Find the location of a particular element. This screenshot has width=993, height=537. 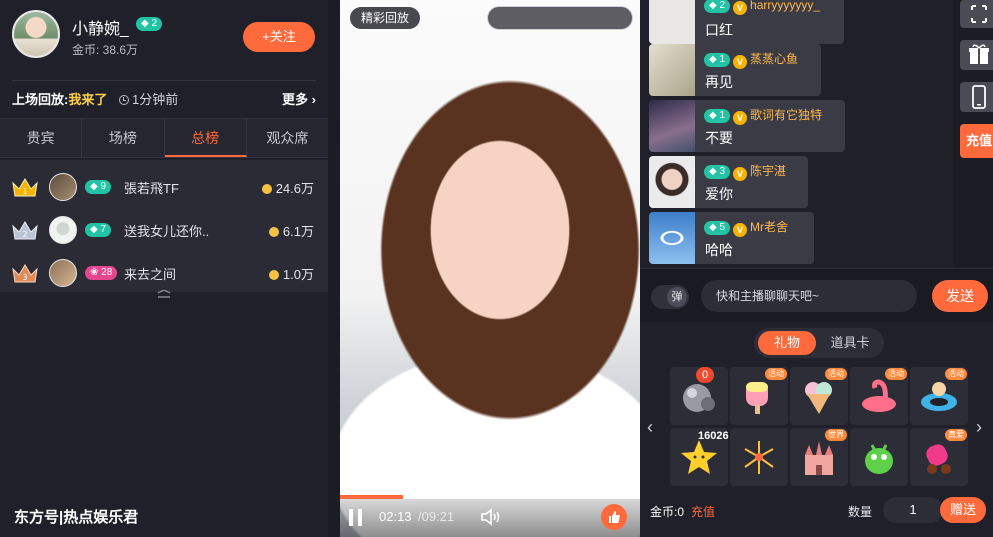

replay-time: 1分钟前 is located at coordinates (155, 99).